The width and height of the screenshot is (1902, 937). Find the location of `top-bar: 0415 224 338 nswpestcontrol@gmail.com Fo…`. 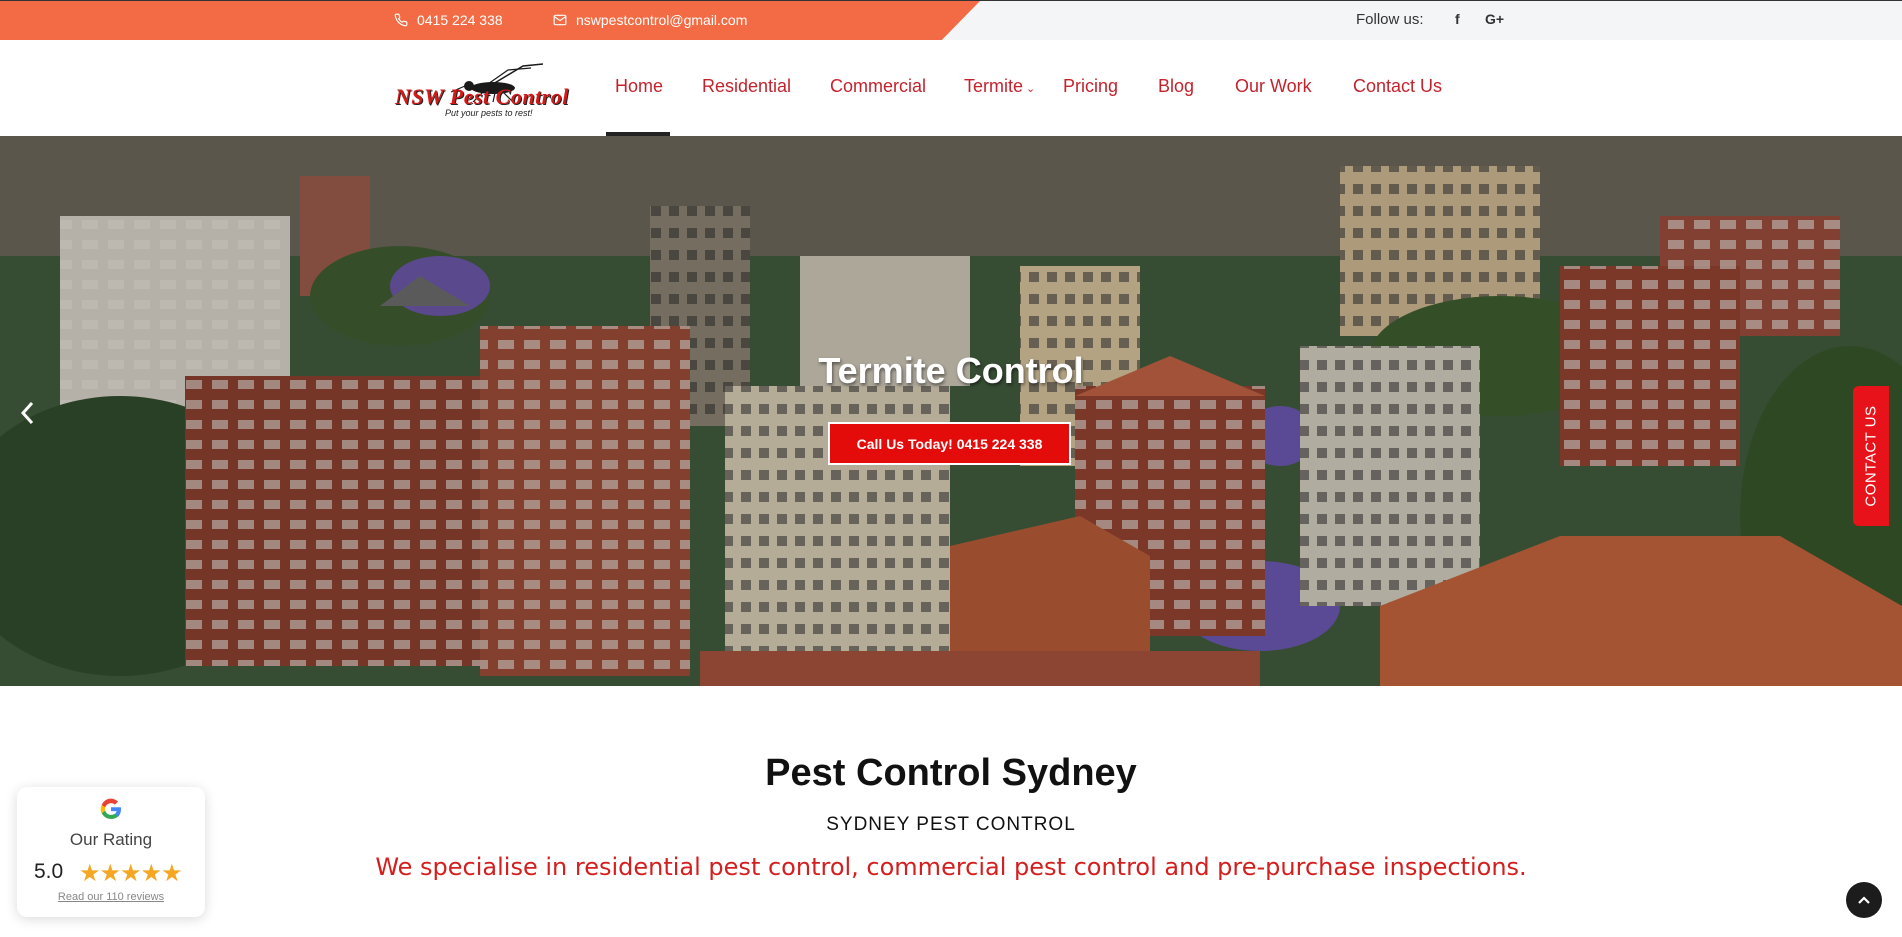

top-bar: 0415 224 338 nswpestcontrol@gmail.com Fo… is located at coordinates (951, 20).